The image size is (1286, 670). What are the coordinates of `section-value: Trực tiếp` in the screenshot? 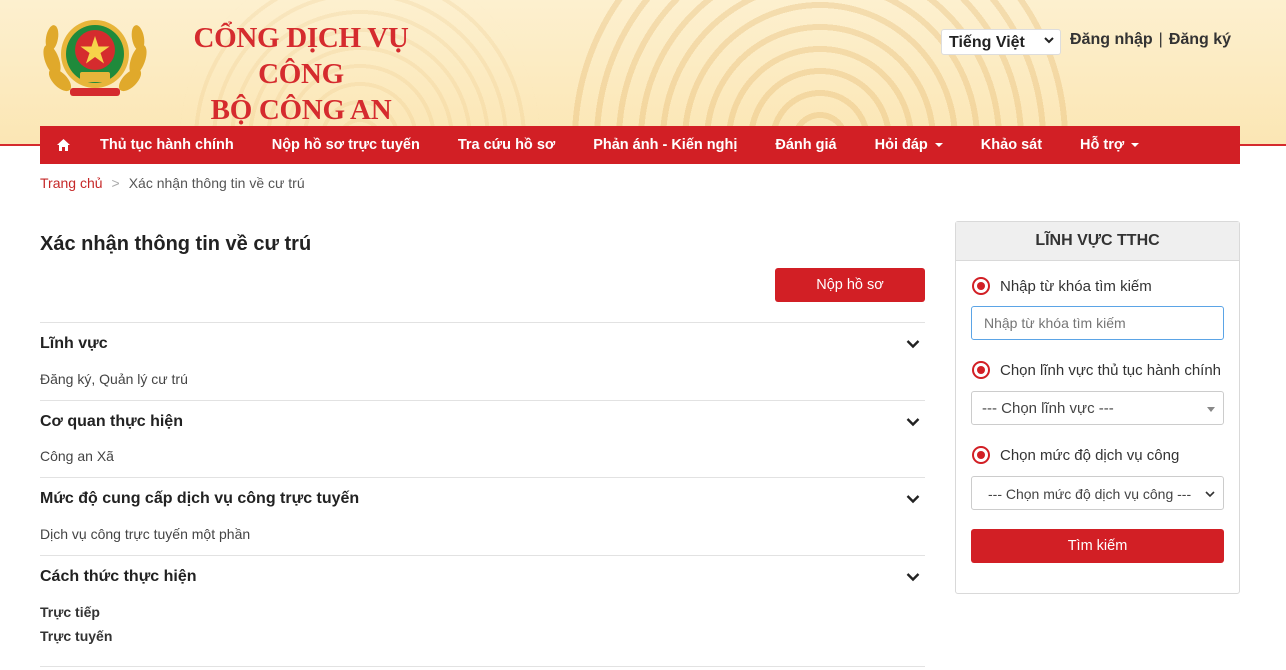 It's located at (70, 612).